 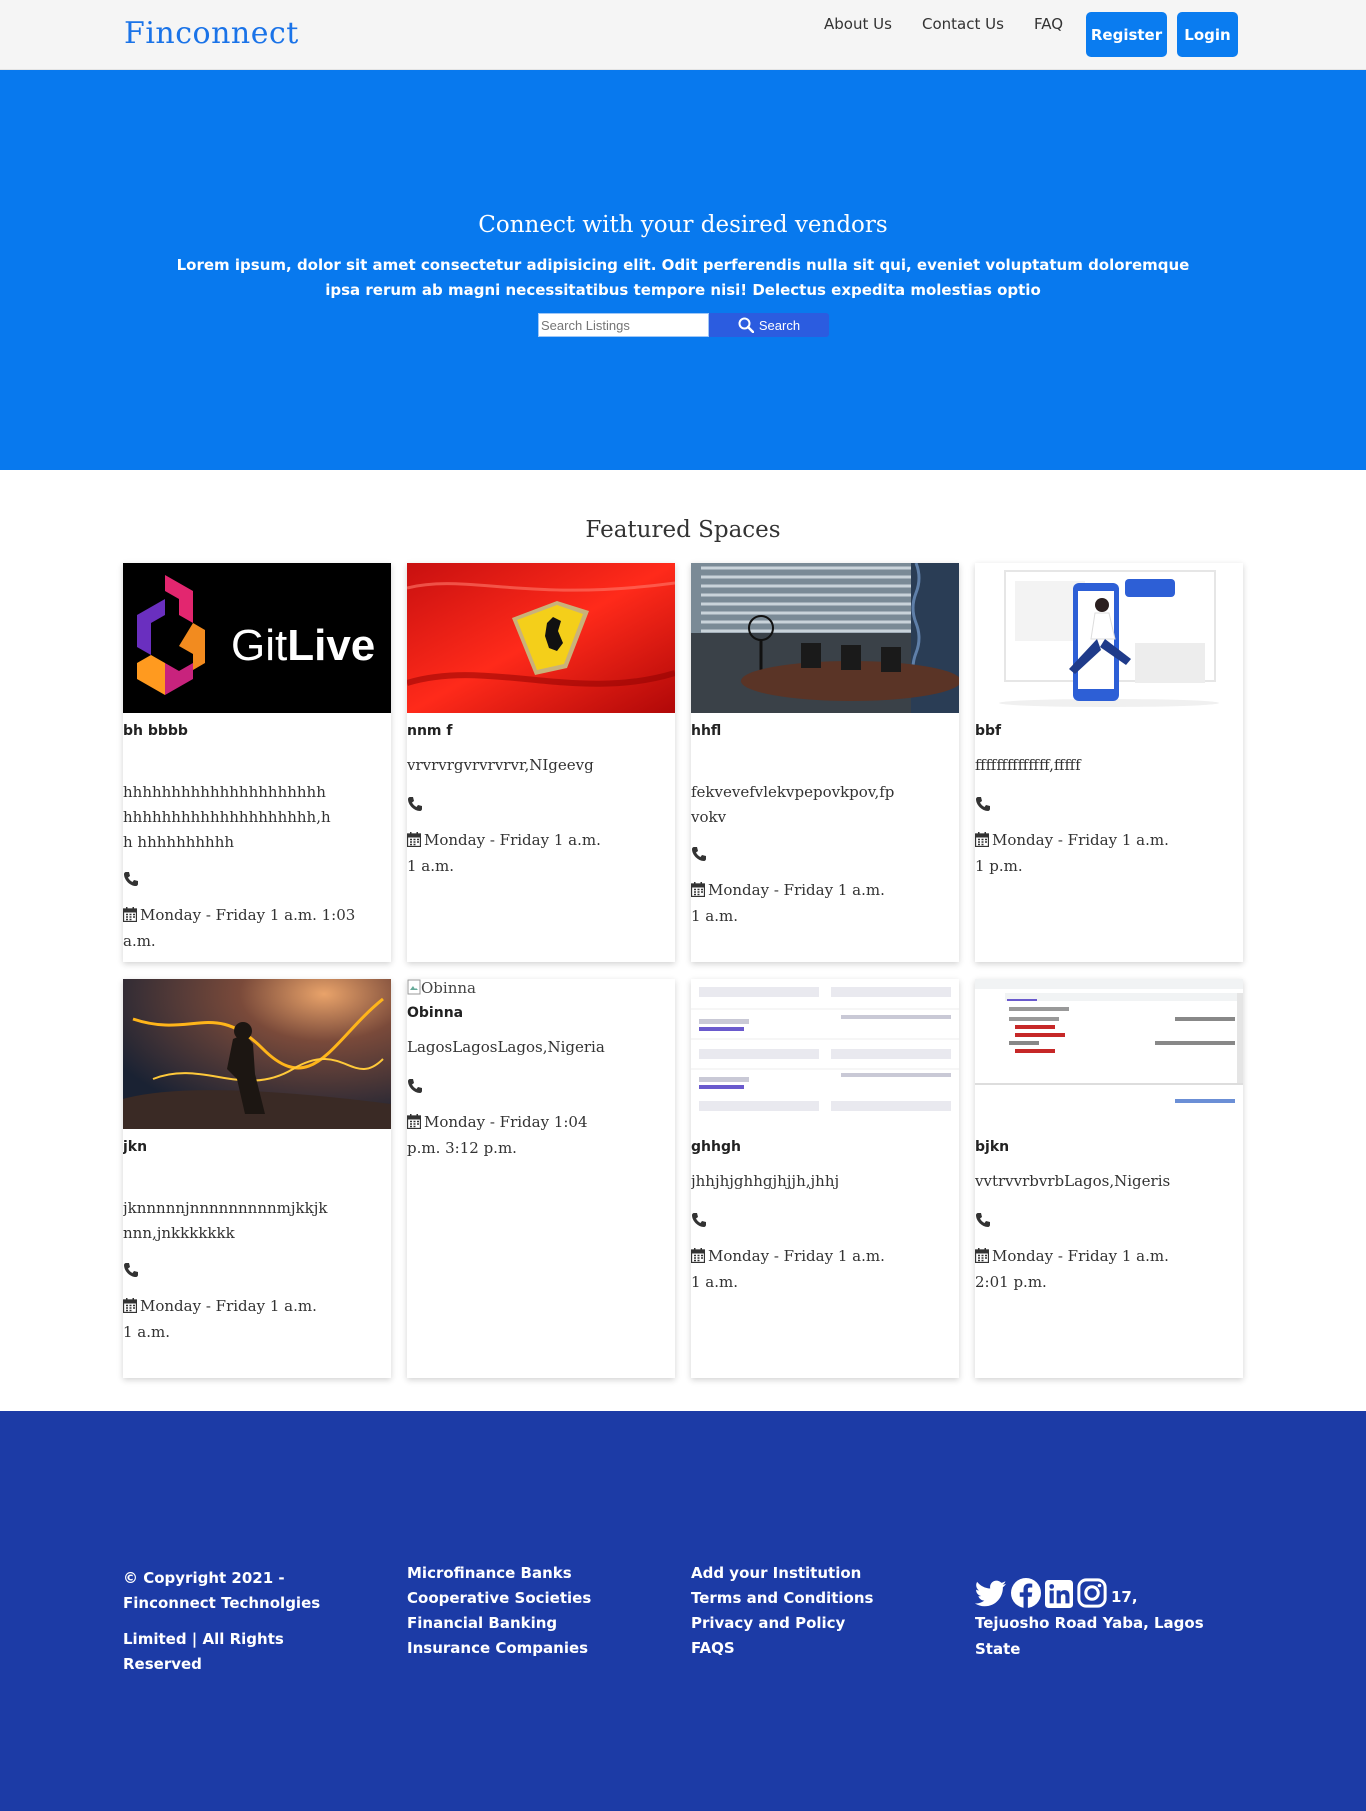 I want to click on footer-link-financial-banking: Financial Banking, so click(x=499, y=1623).